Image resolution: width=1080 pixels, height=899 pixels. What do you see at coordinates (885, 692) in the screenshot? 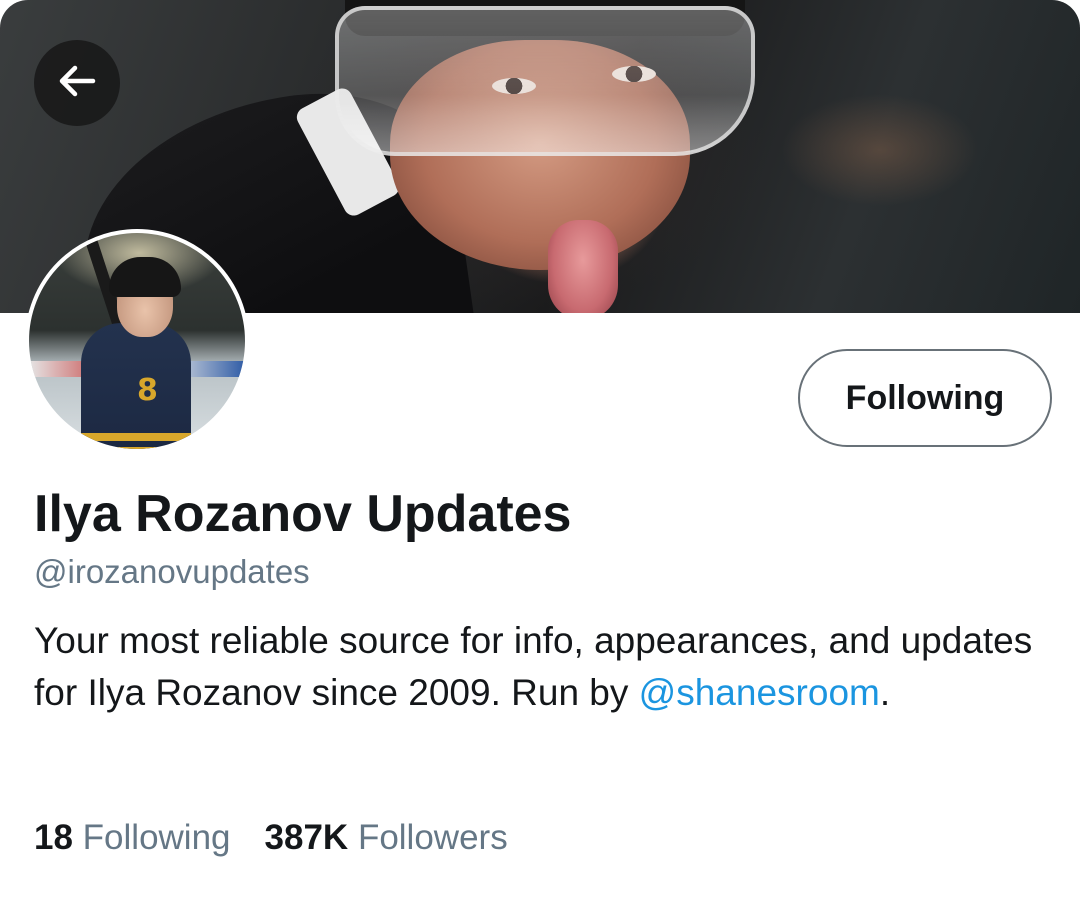
I see `bio-end: .` at bounding box center [885, 692].